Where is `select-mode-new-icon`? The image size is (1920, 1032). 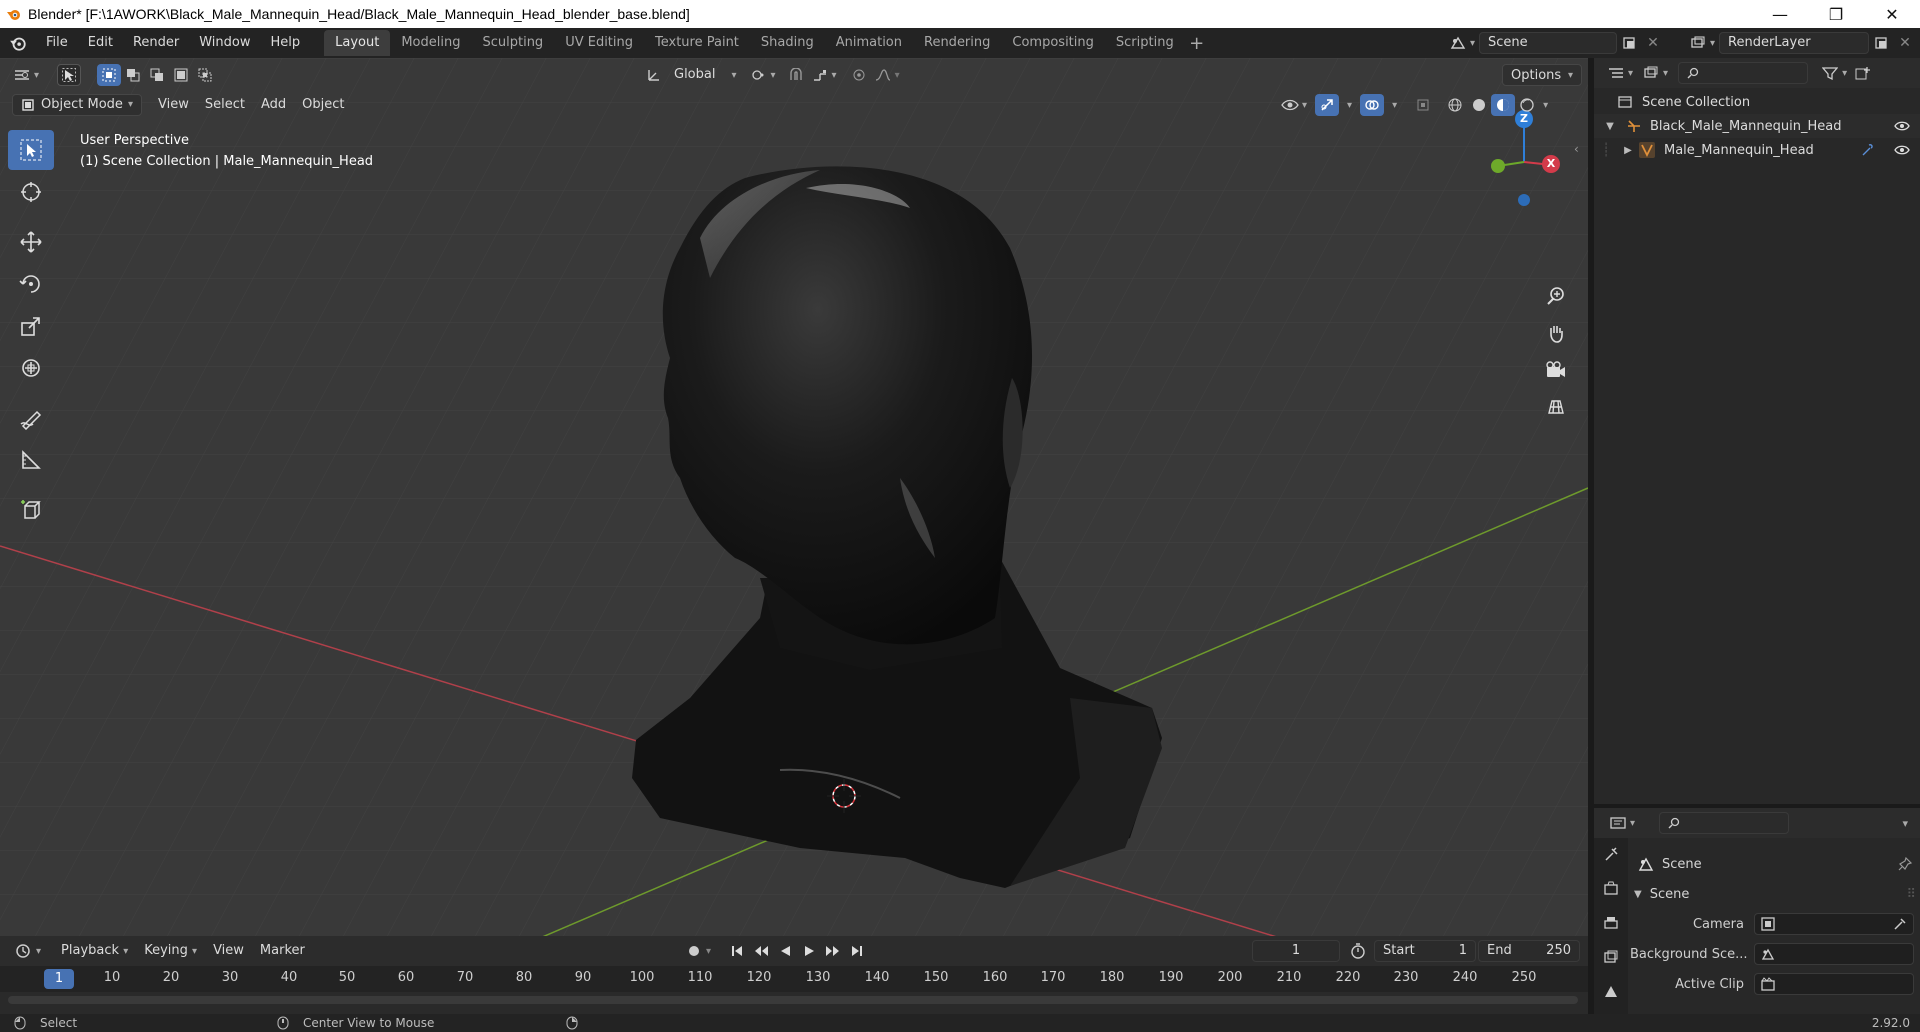 select-mode-new-icon is located at coordinates (109, 75).